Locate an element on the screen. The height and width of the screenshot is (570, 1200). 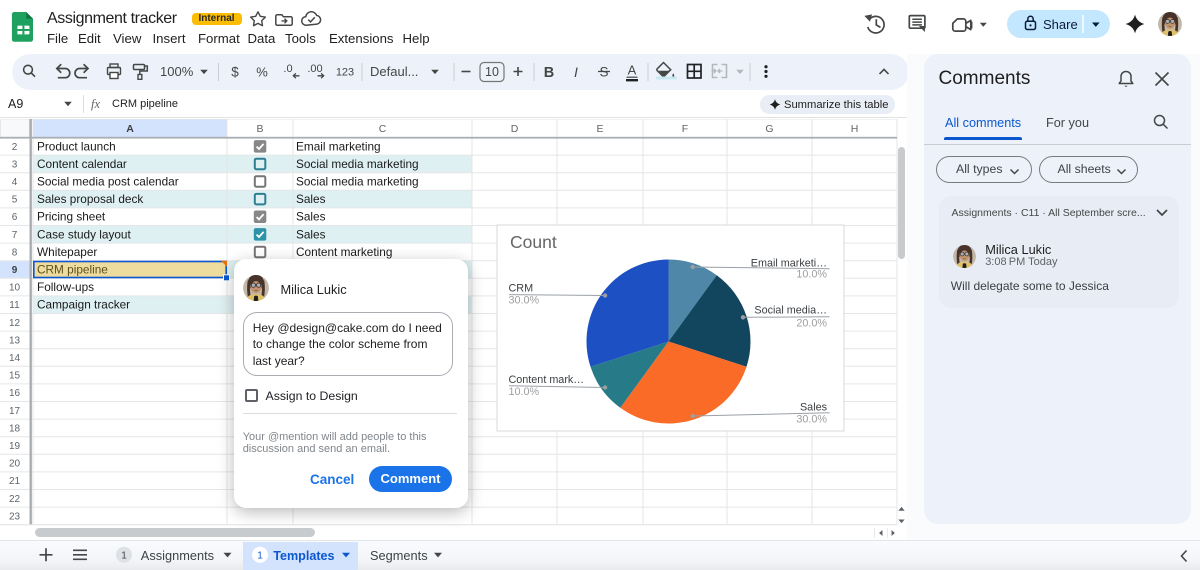
svg-text: Whitepaper is located at coordinates (67, 252).